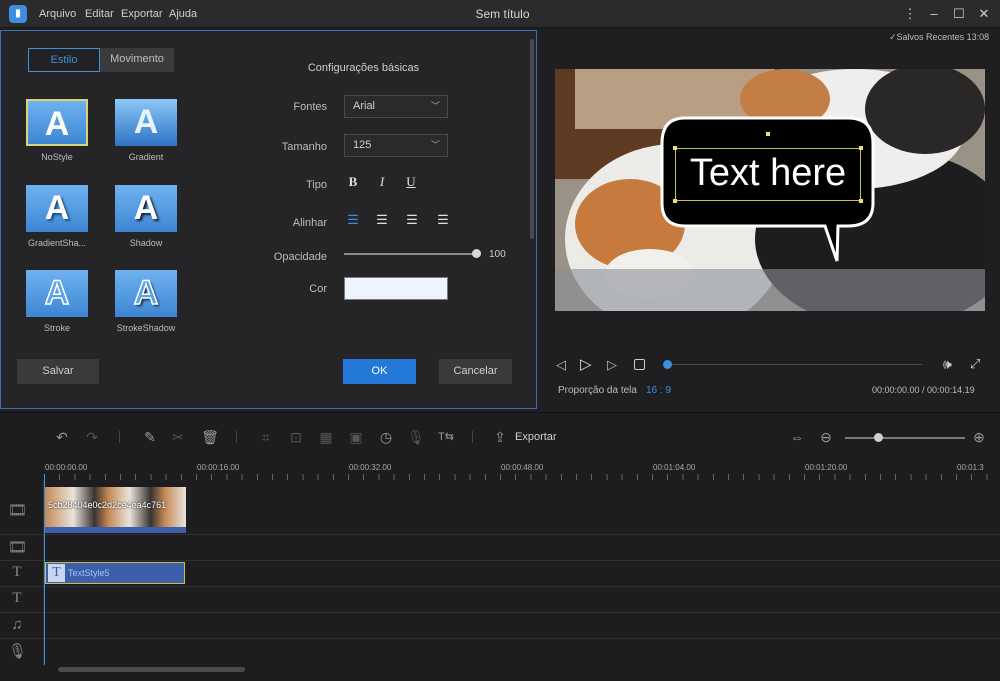 This screenshot has height=681, width=1000. Describe the element at coordinates (502, 14) in the screenshot. I see `window-title: Sem título` at that location.